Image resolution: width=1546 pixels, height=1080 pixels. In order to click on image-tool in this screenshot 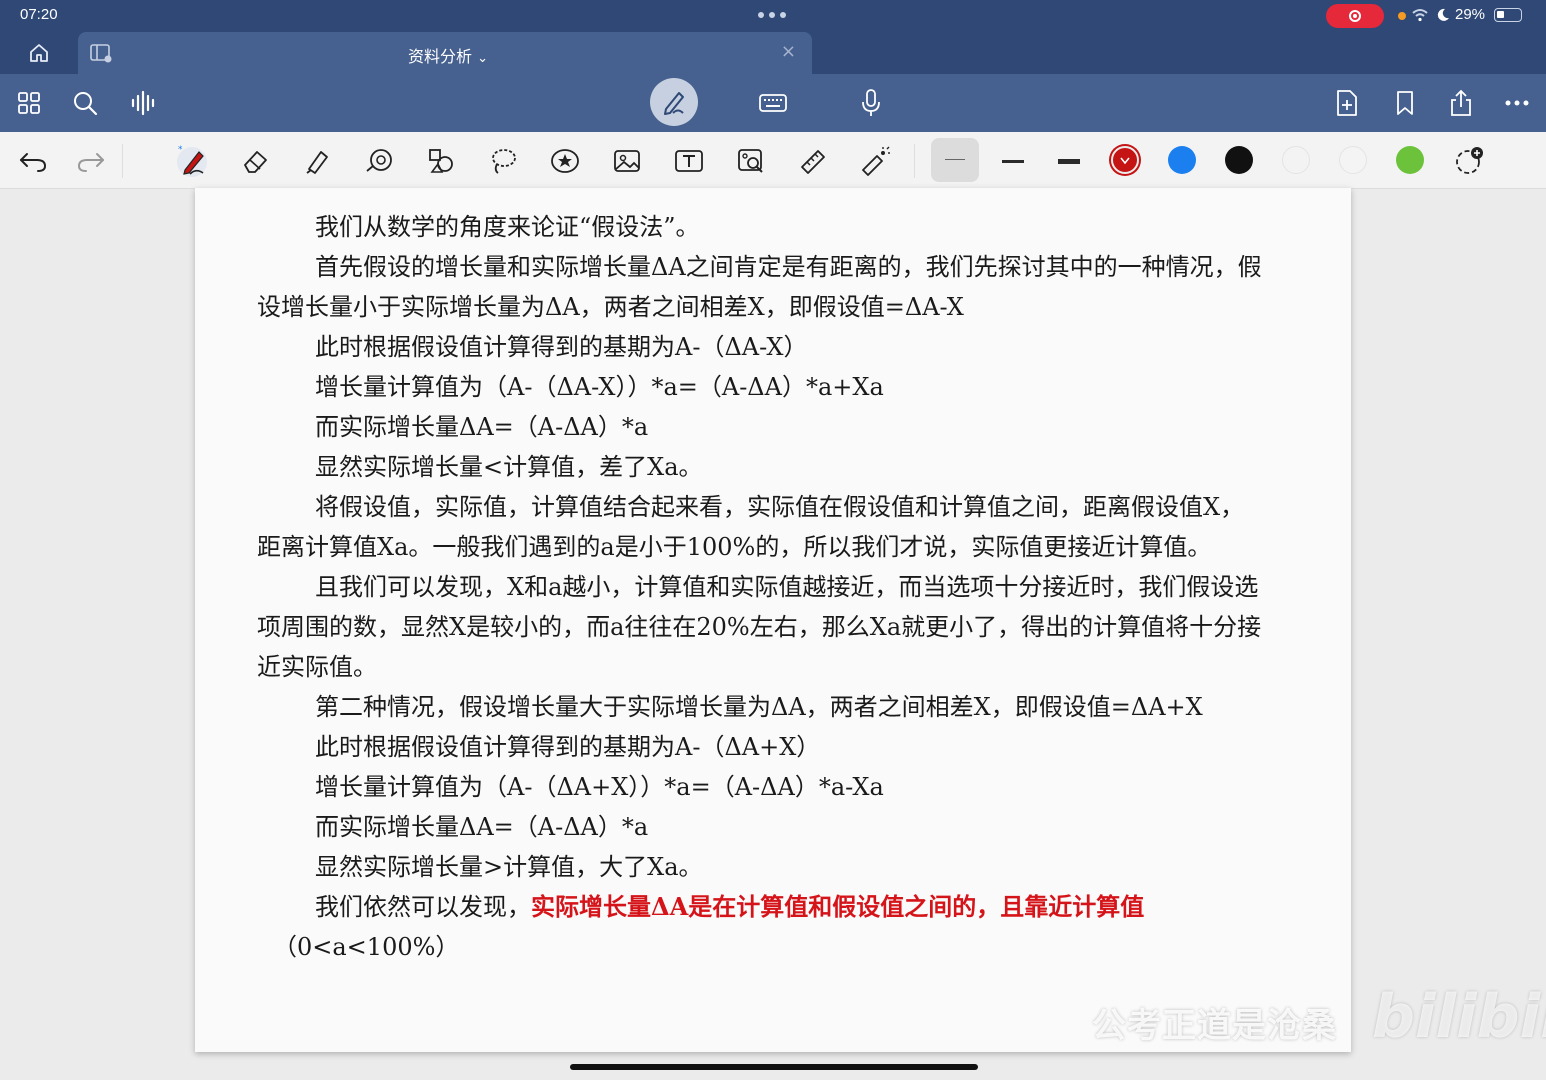, I will do `click(627, 161)`.